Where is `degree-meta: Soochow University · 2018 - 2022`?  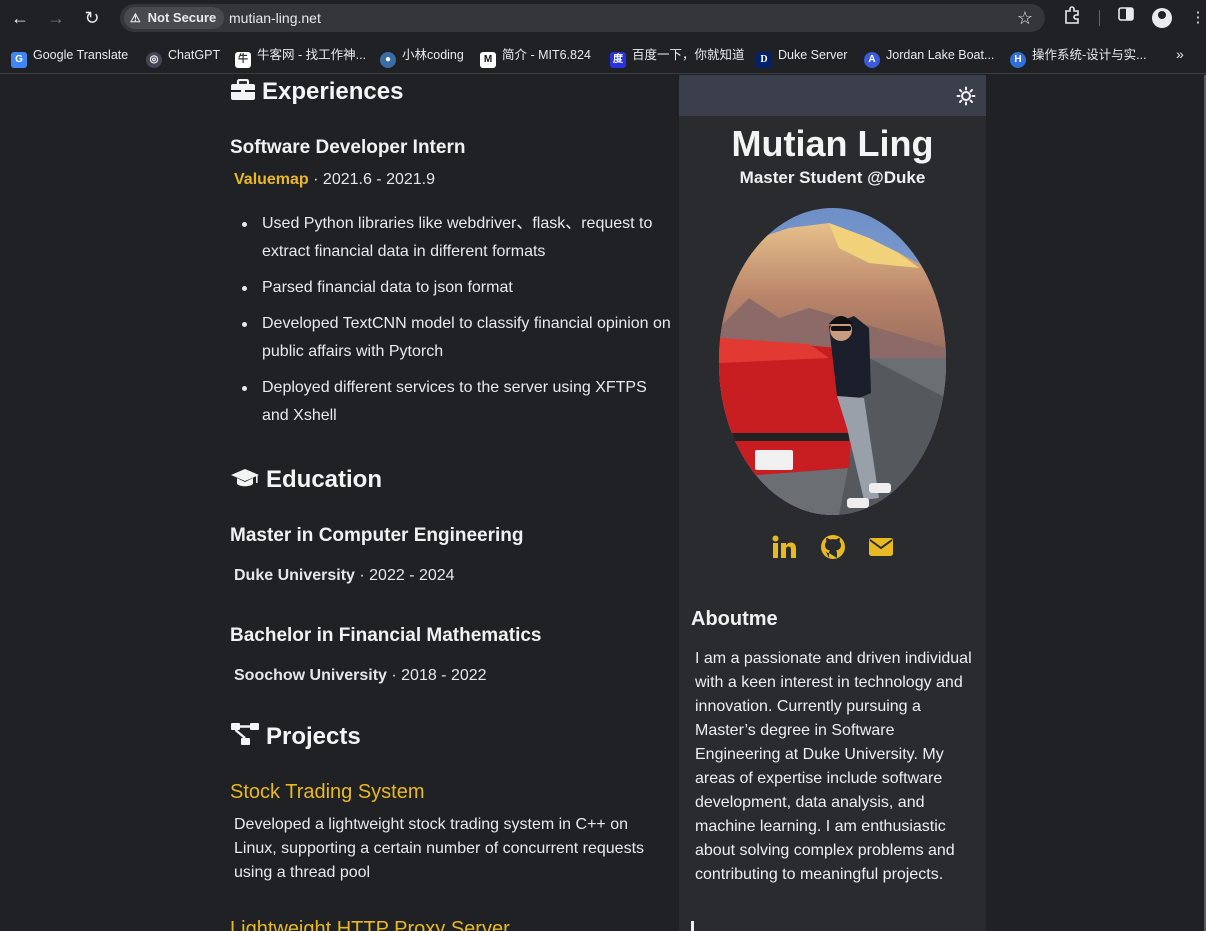 degree-meta: Soochow University · 2018 - 2022 is located at coordinates (360, 675).